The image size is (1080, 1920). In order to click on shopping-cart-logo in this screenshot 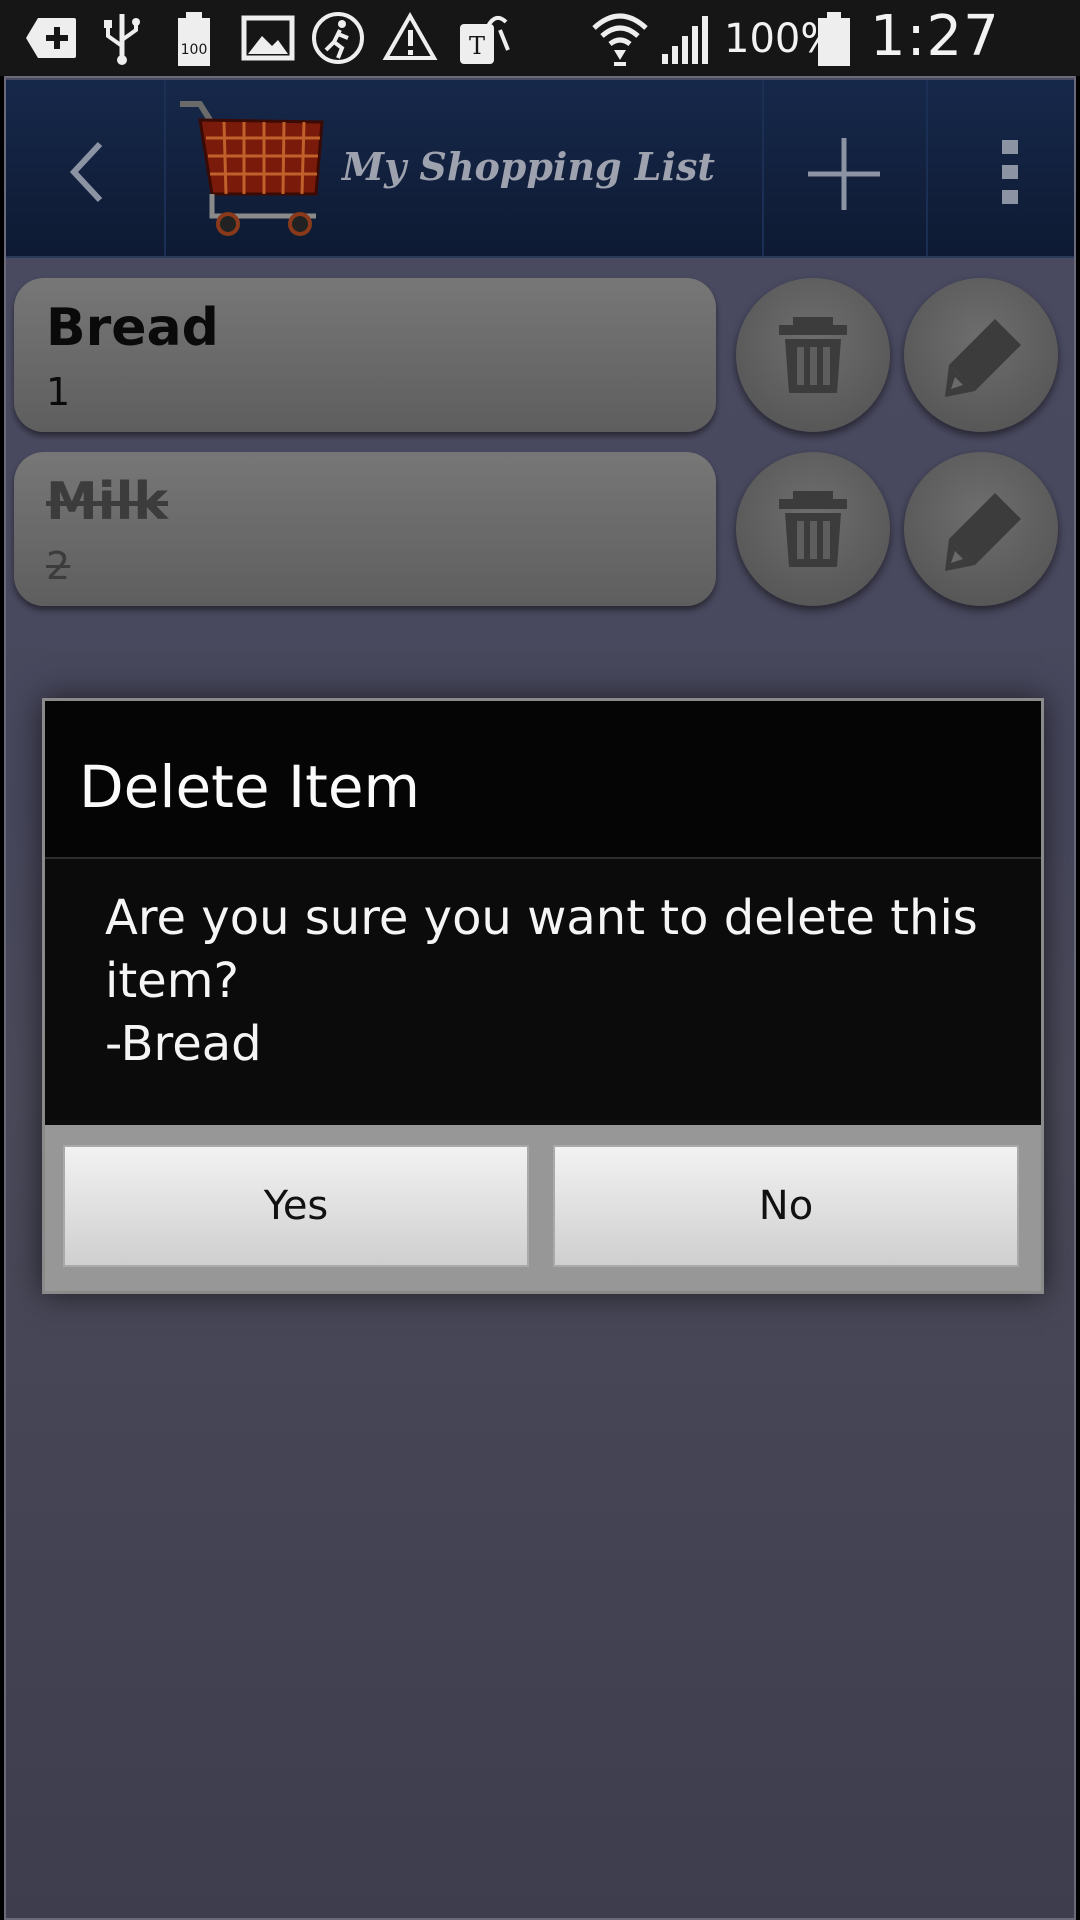, I will do `click(252, 168)`.